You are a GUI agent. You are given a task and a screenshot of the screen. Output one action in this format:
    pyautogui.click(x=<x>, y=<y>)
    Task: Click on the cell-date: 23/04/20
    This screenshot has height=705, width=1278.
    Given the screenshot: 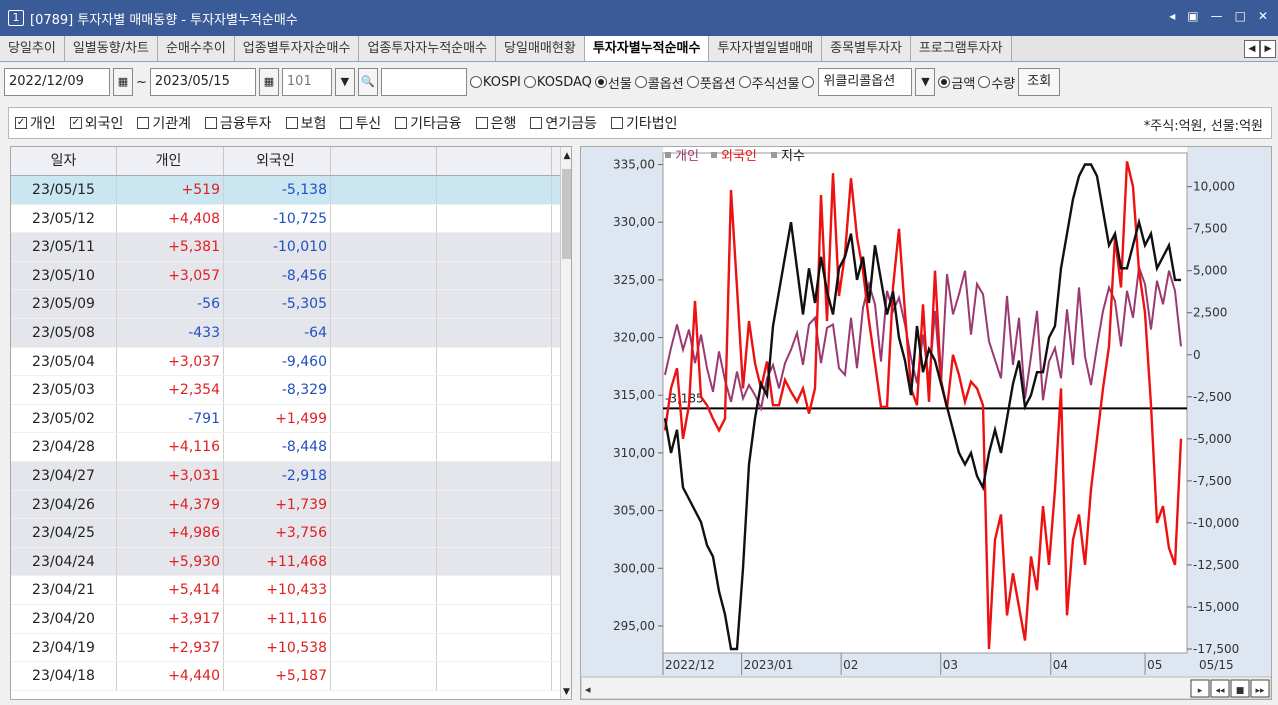 What is the action you would take?
    pyautogui.click(x=64, y=618)
    